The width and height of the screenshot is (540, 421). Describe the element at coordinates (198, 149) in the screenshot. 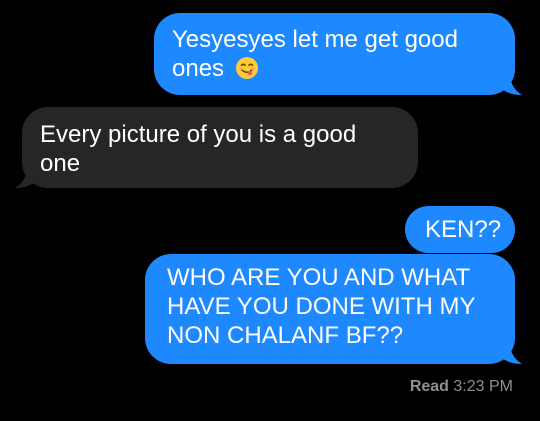

I see `message-text: Every picture of you is a good one` at that location.